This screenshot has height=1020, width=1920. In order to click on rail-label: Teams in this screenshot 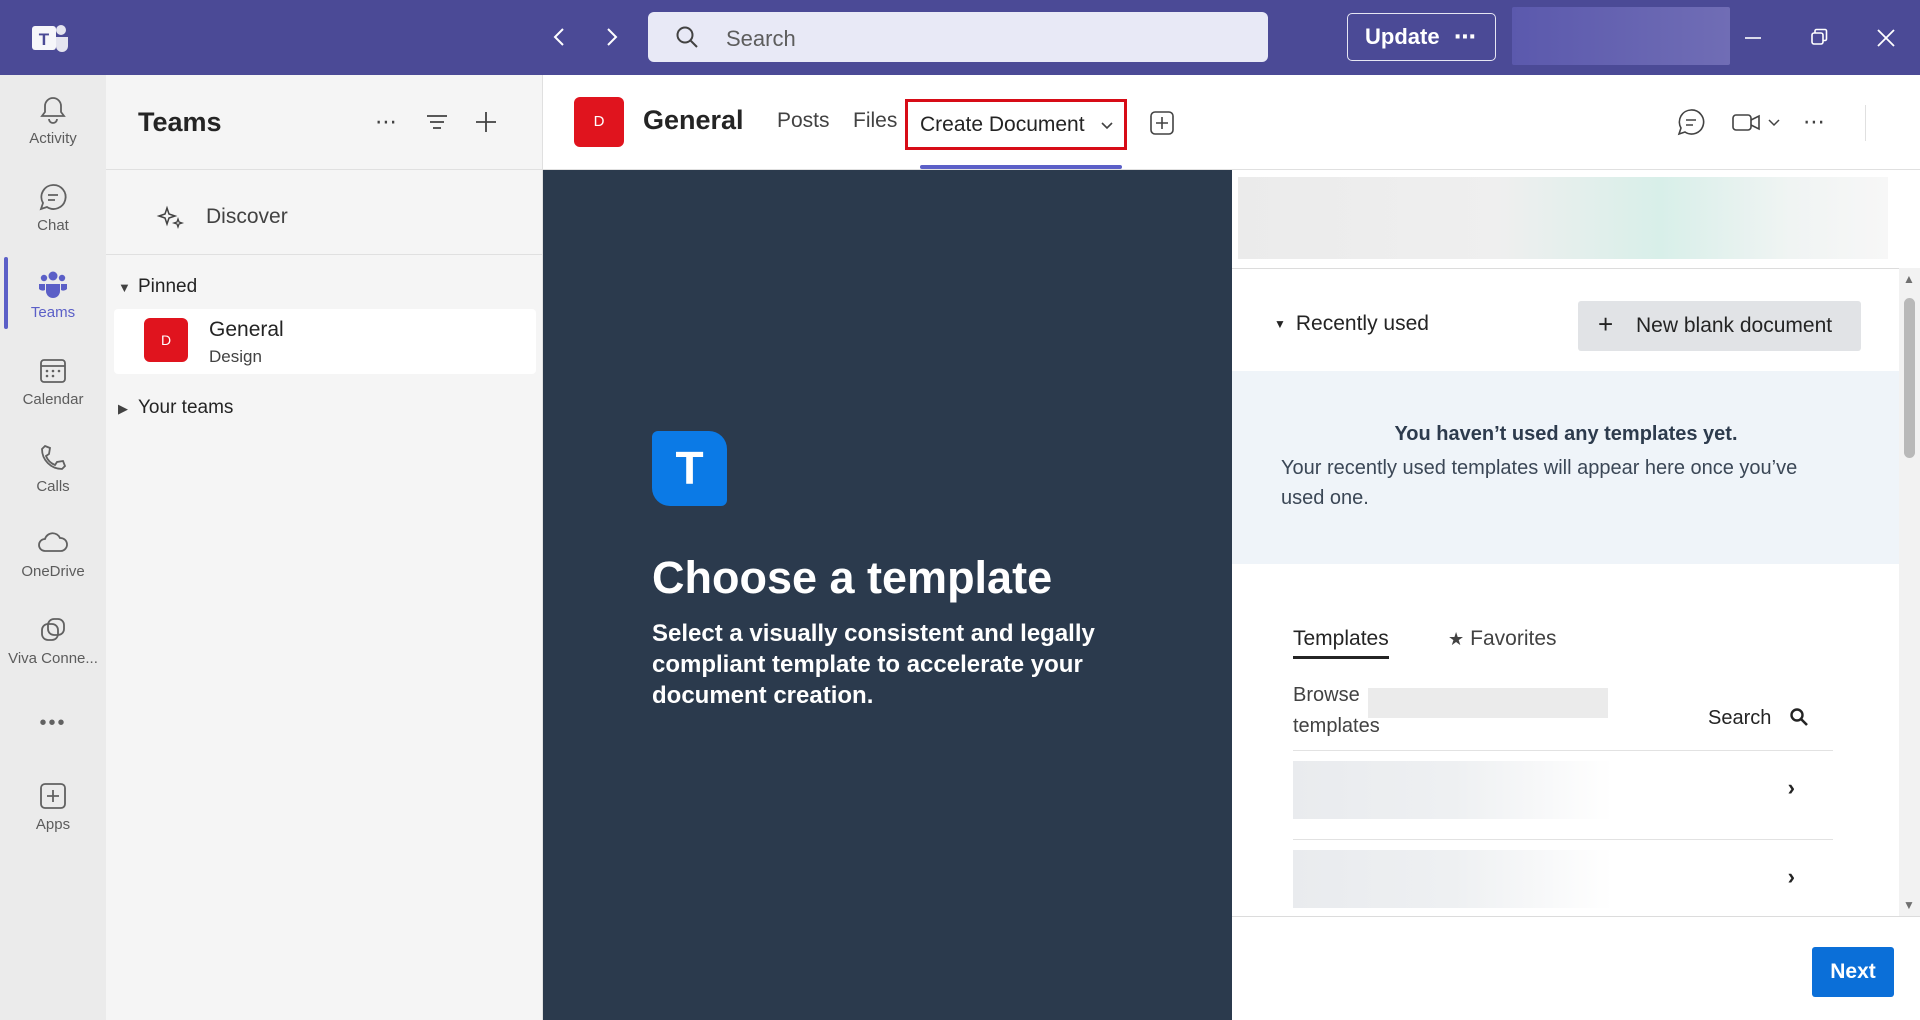, I will do `click(53, 312)`.